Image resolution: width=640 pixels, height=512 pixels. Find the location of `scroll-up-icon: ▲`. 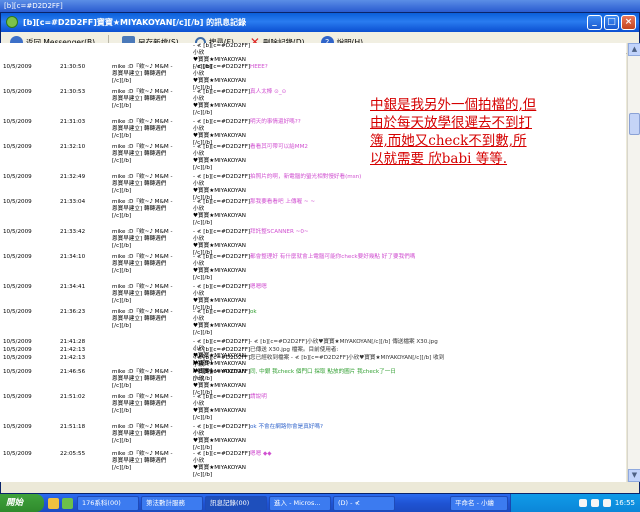

scroll-up-icon: ▲ is located at coordinates (634, 49).